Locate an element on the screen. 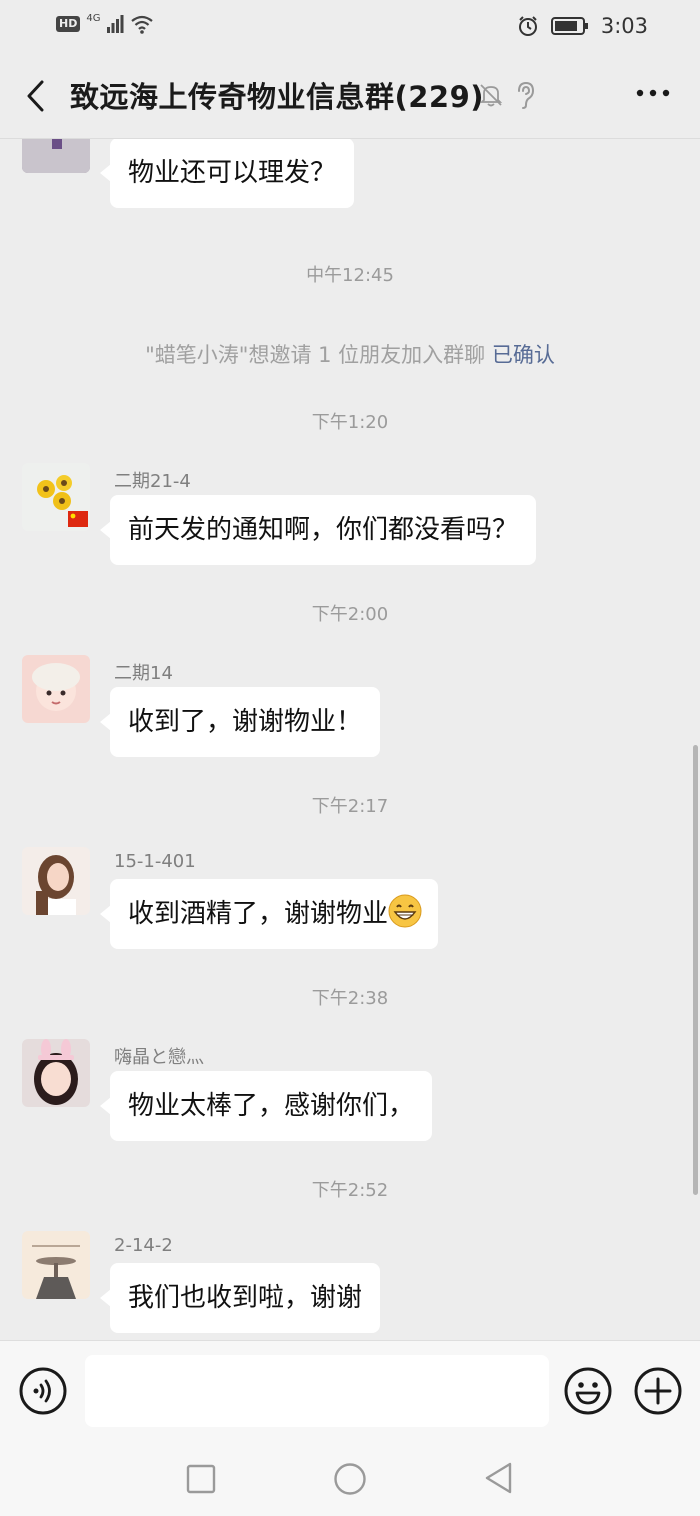 The width and height of the screenshot is (700, 1516). alarm-icon is located at coordinates (527, 26).